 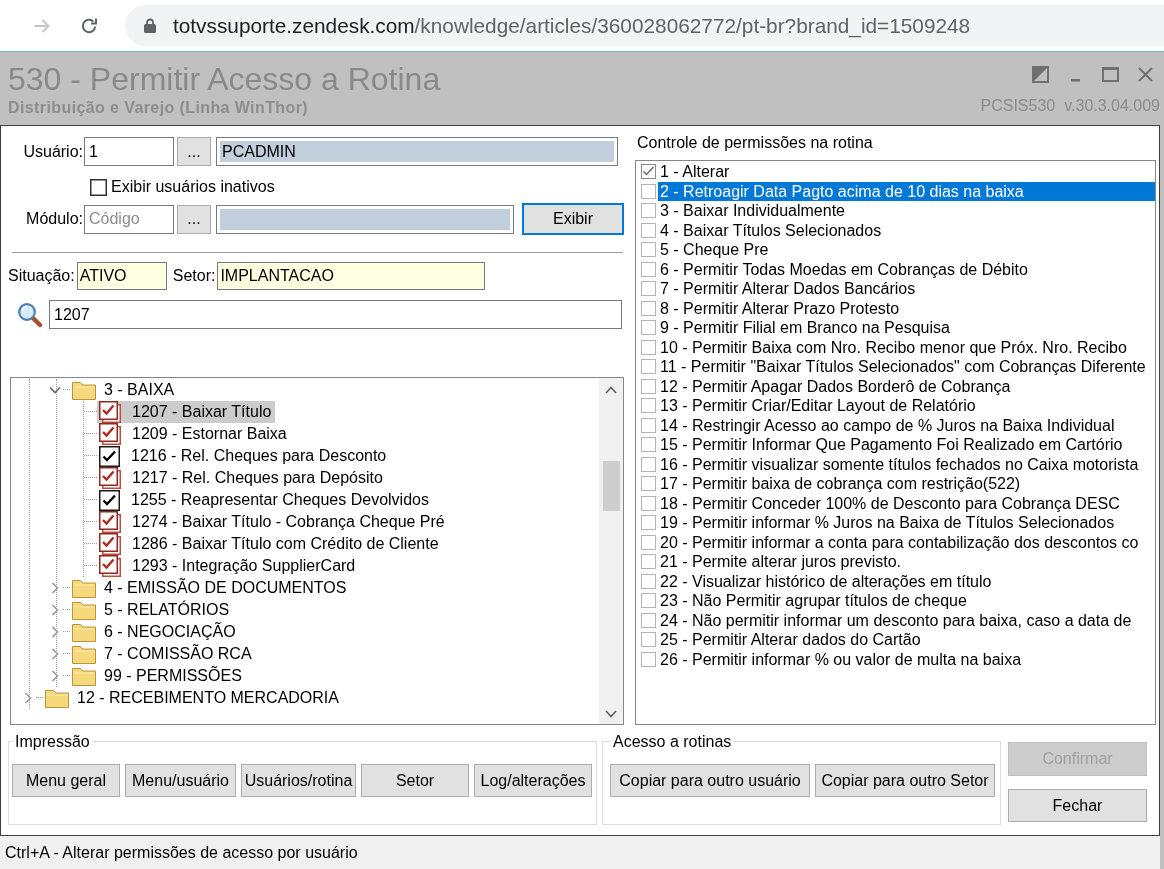 I want to click on permission-item: 23 - Não Permitir agrupar títulos de cheque, so click(x=906, y=601).